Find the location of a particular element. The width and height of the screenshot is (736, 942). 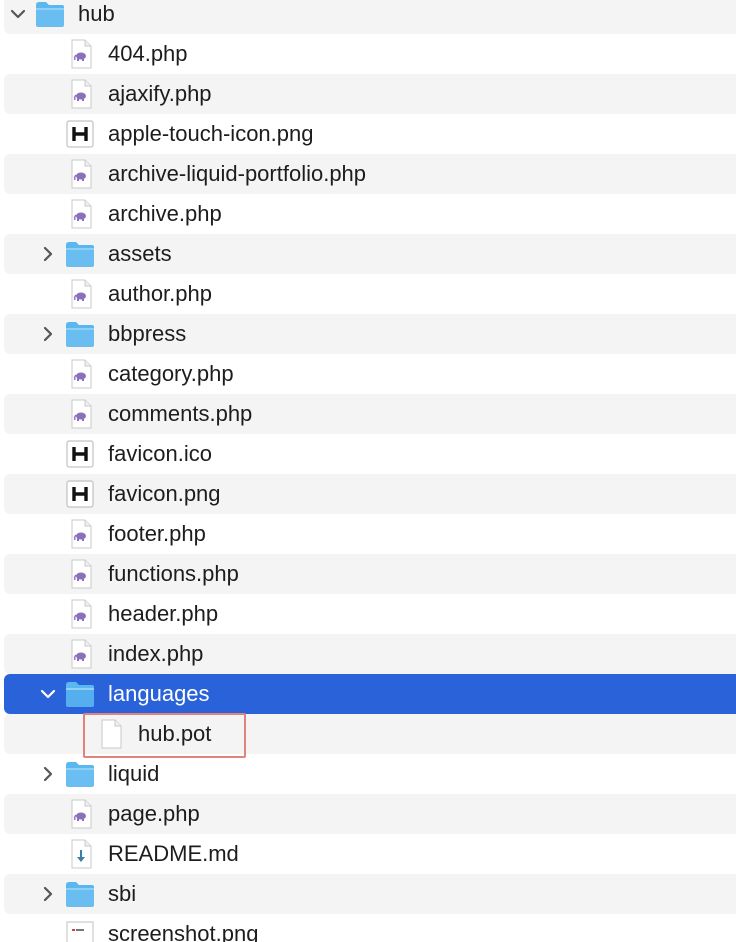

item-name: index.php is located at coordinates (156, 653).